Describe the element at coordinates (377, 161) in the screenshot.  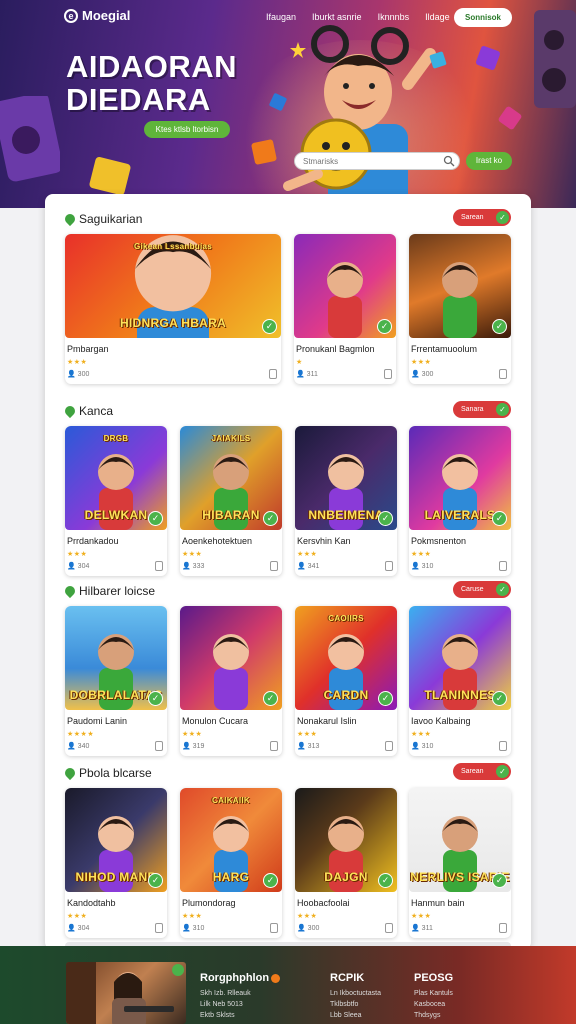
I see `search-input` at that location.